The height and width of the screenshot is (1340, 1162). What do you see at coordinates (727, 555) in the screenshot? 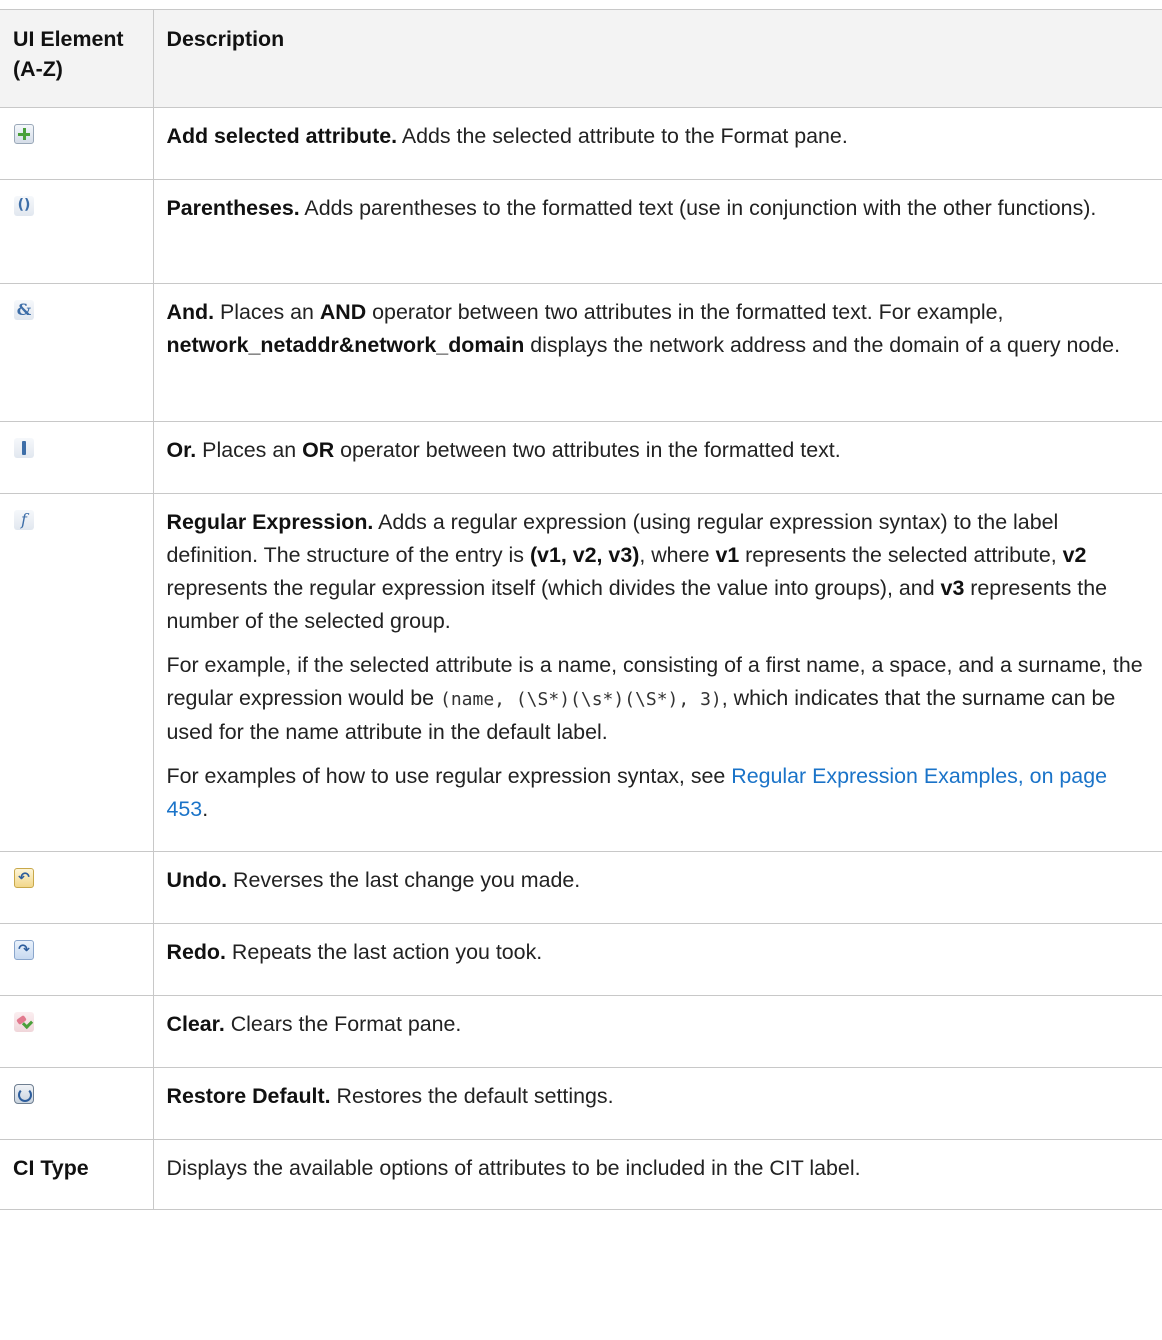
I see `bold-span: v1` at bounding box center [727, 555].